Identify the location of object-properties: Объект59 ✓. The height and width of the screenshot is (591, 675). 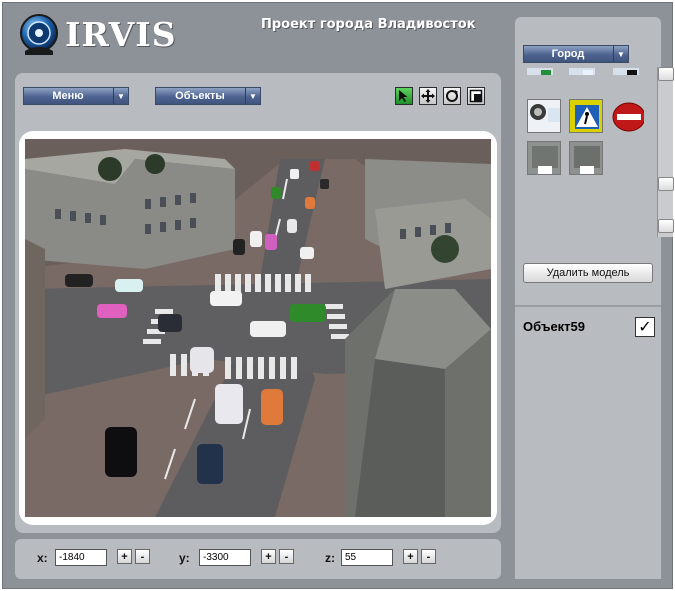
(588, 442).